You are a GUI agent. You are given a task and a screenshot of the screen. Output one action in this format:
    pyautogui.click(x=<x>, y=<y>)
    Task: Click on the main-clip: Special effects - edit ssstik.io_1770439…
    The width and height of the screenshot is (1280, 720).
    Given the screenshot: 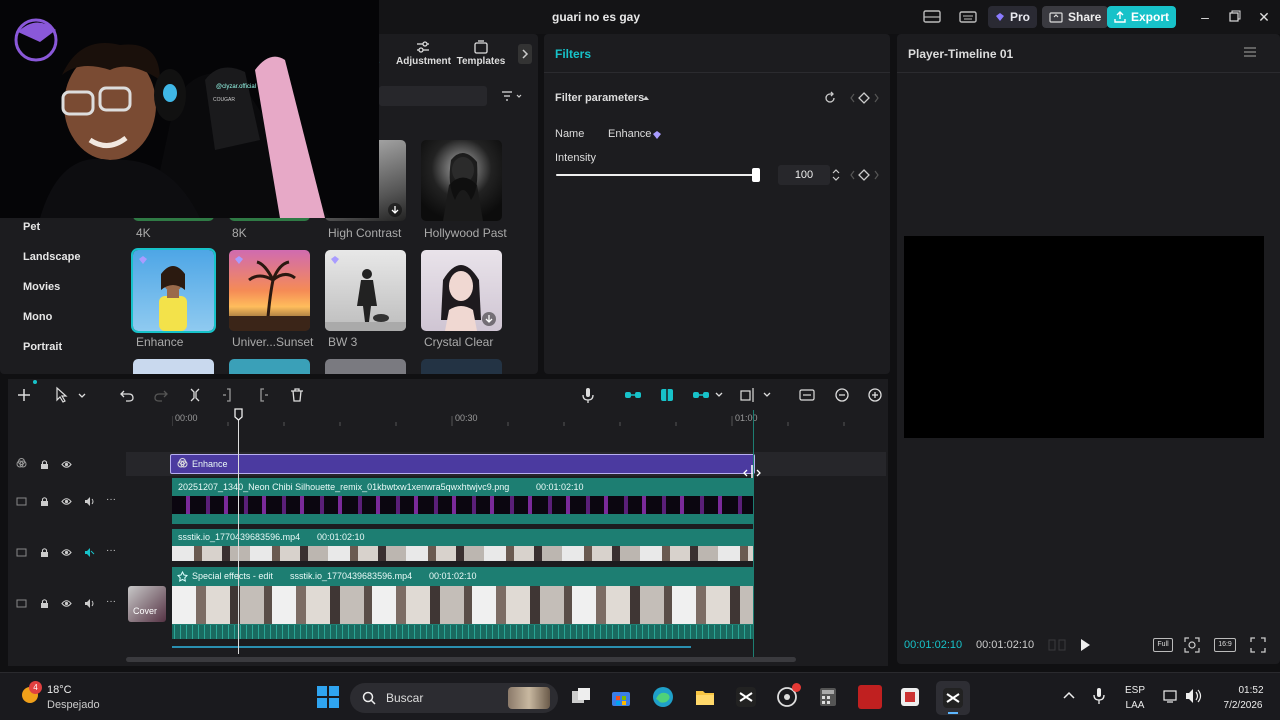 What is the action you would take?
    pyautogui.click(x=463, y=603)
    